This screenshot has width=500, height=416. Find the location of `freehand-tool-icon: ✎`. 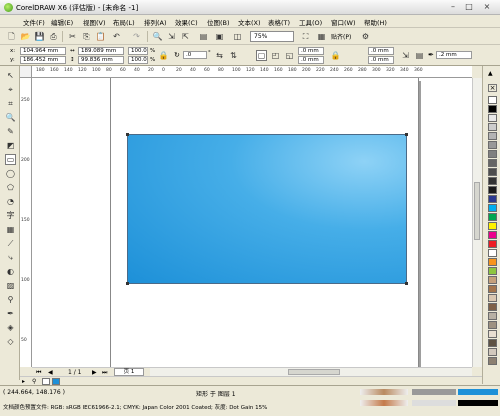

freehand-tool-icon: ✎ is located at coordinates (10, 131).